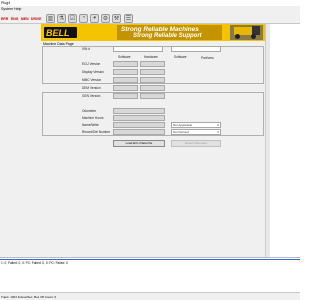 Image resolution: width=320 pixels, height=300 pixels. Describe the element at coordinates (14, 19) in the screenshot. I see `toolbar-eng-button: ENG` at that location.